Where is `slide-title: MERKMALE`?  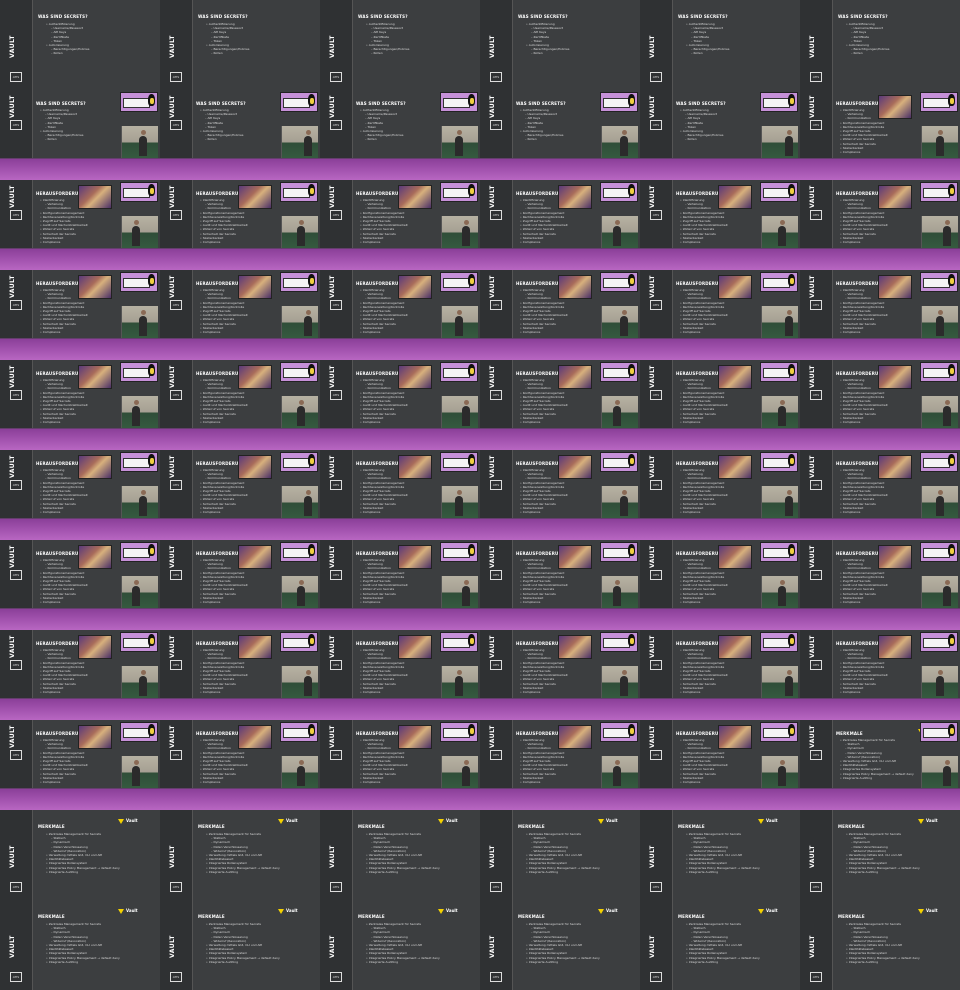 slide-title: MERKMALE is located at coordinates (371, 826).